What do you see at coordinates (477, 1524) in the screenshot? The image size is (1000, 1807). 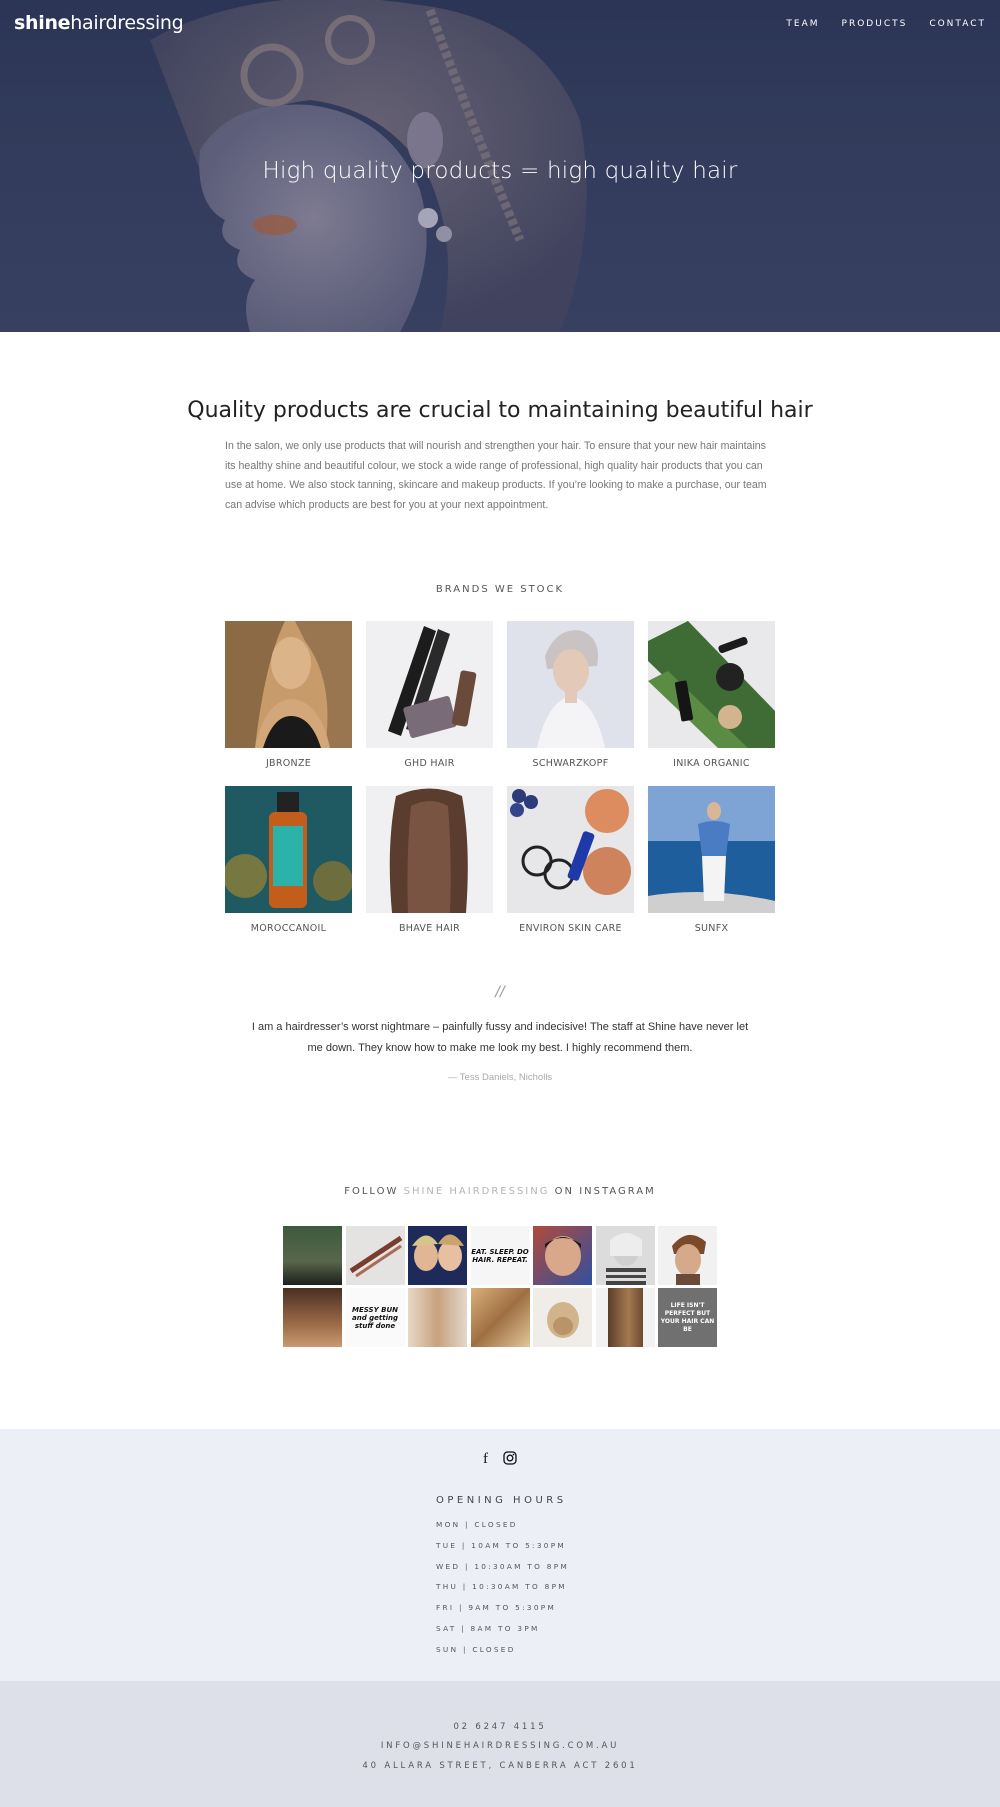 I see `hours-row: MON | CLOSED` at bounding box center [477, 1524].